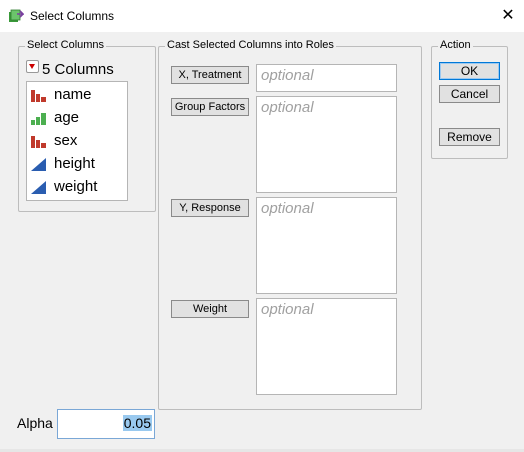  I want to click on cancel-button: Cancel, so click(469, 94).